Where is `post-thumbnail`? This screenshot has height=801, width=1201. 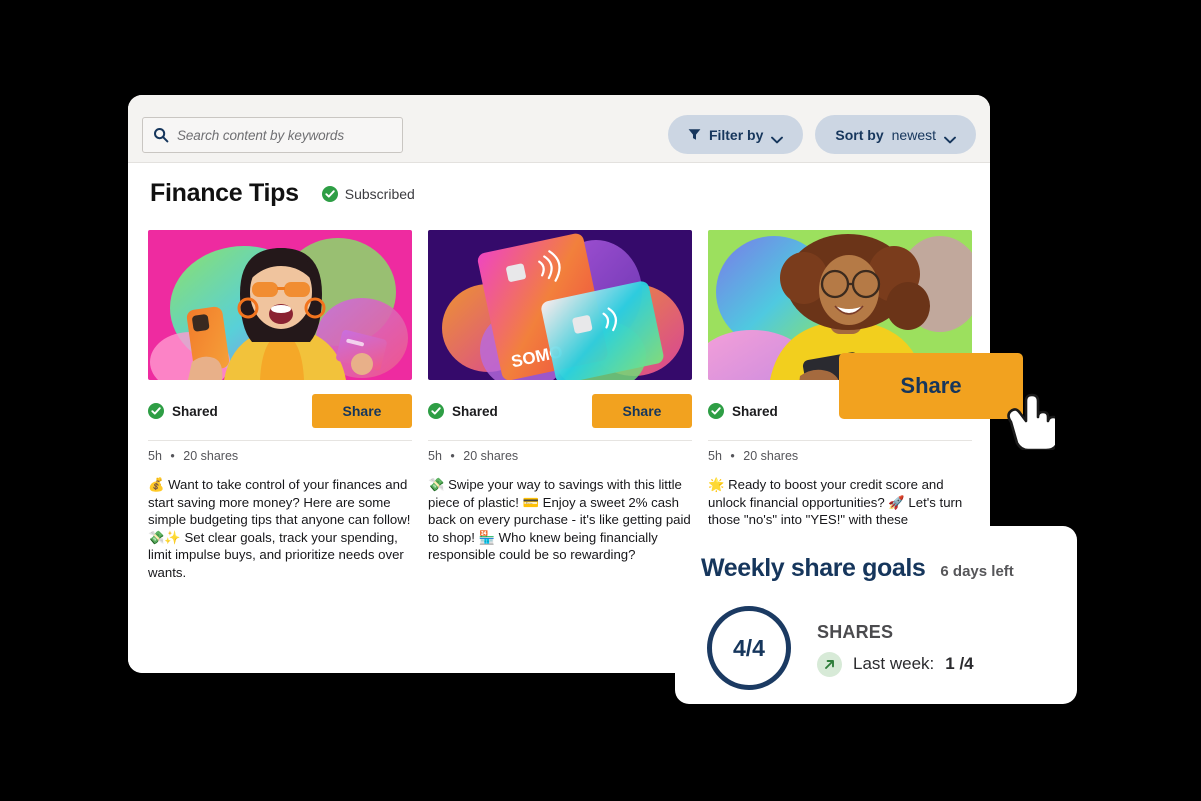 post-thumbnail is located at coordinates (280, 305).